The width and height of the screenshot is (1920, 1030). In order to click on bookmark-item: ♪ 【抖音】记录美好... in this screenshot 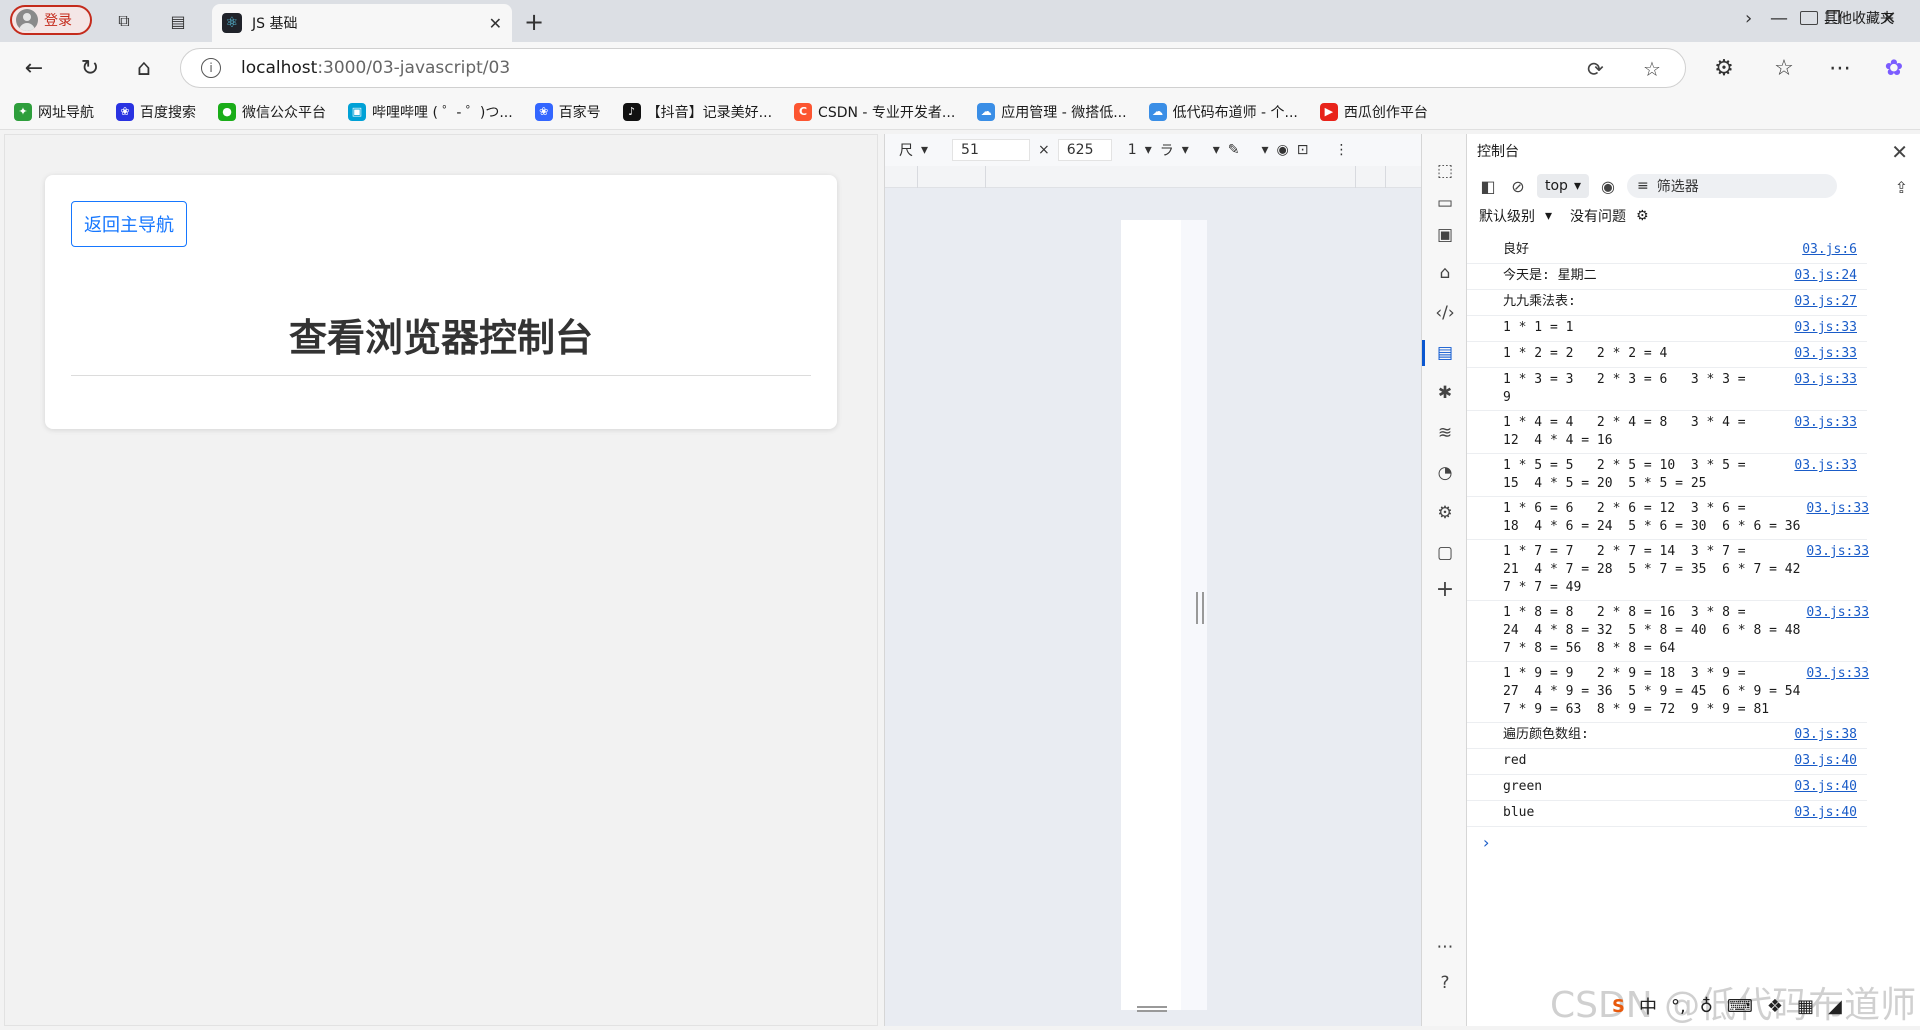, I will do `click(697, 112)`.